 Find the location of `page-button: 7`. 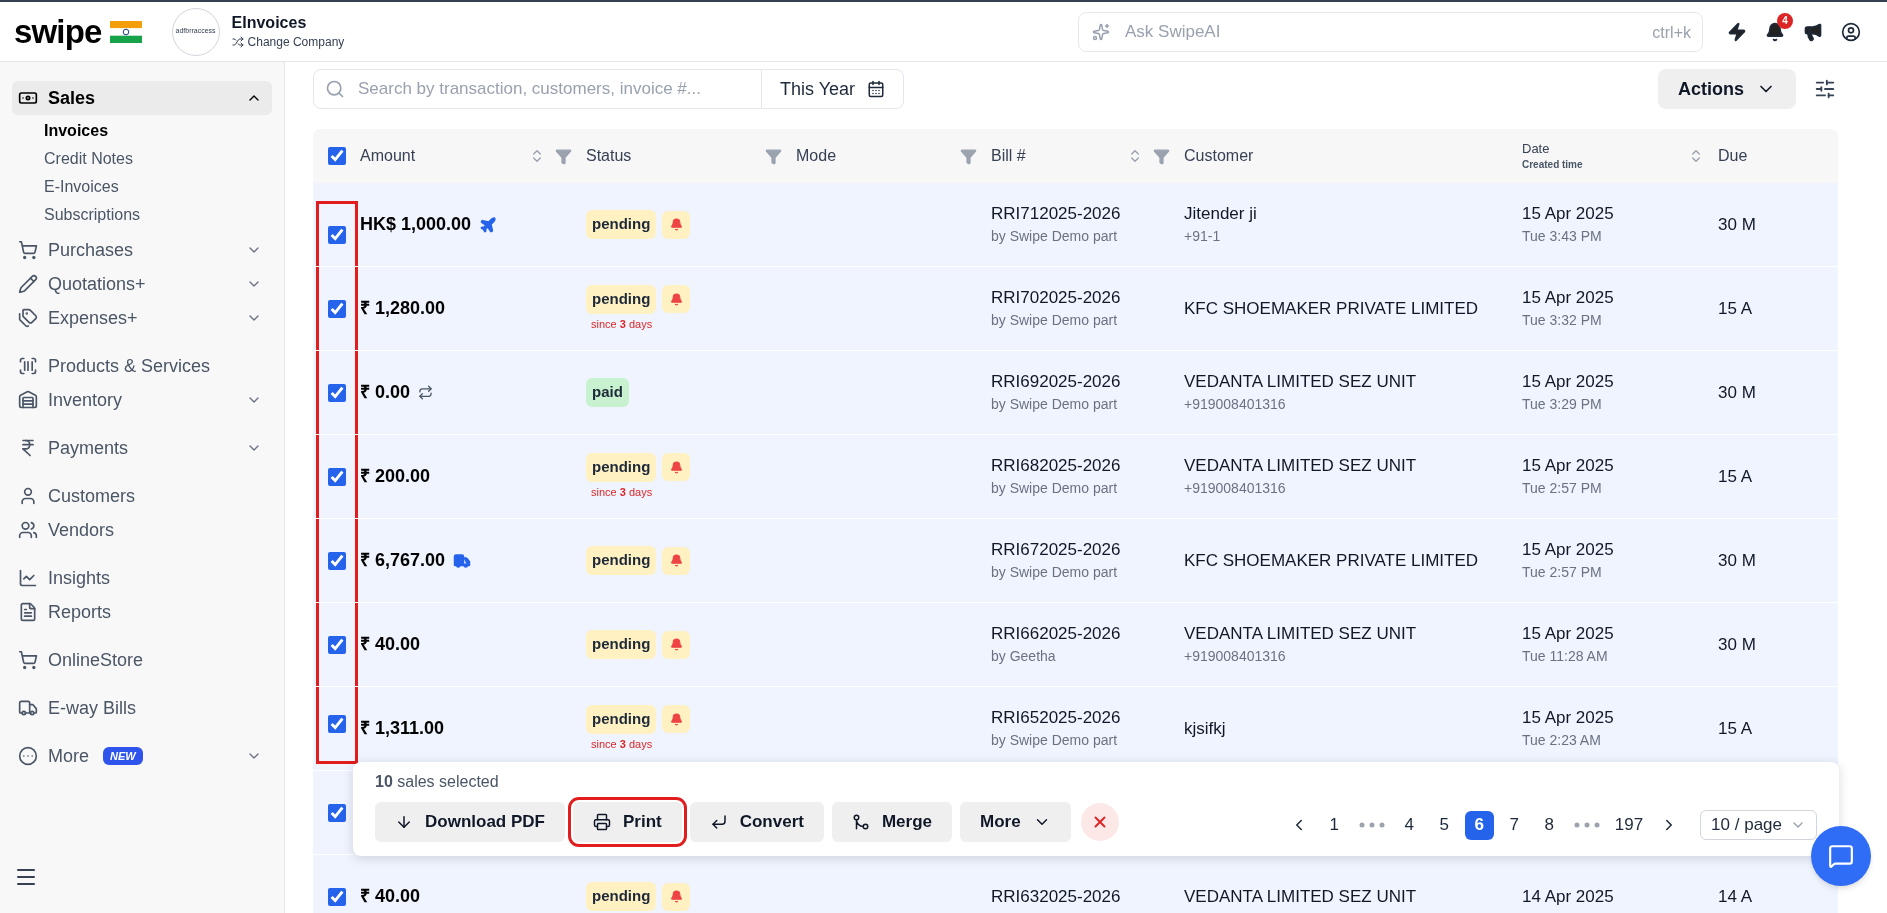

page-button: 7 is located at coordinates (1514, 825).